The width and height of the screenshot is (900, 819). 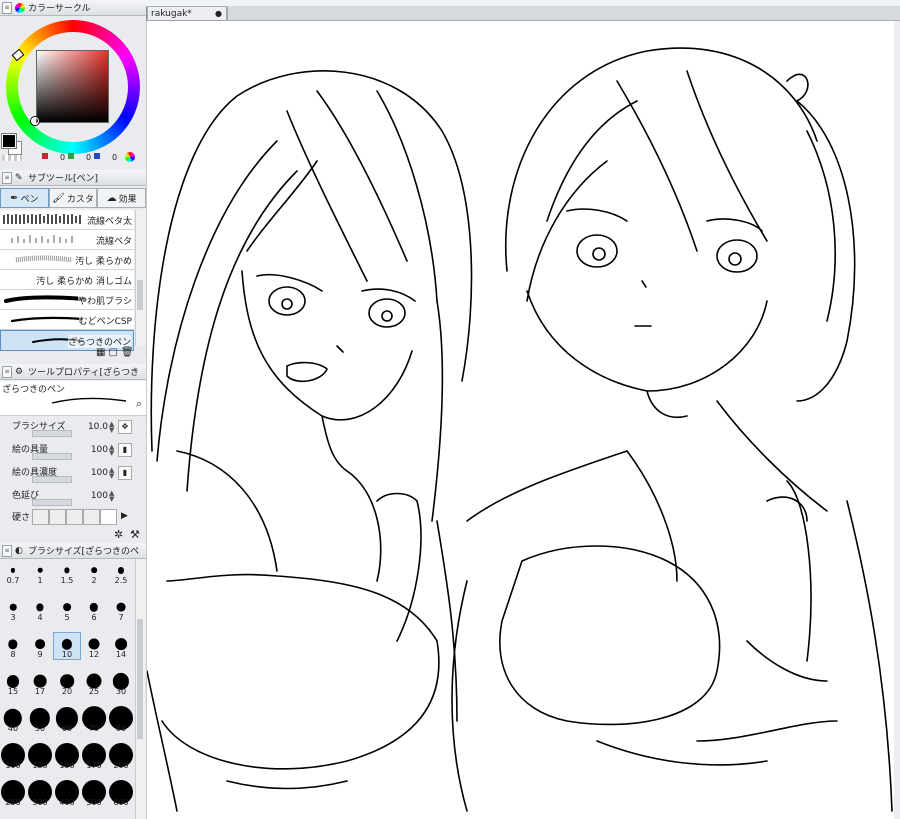 What do you see at coordinates (109, 220) in the screenshot?
I see `brush-label: 流線ベタ太` at bounding box center [109, 220].